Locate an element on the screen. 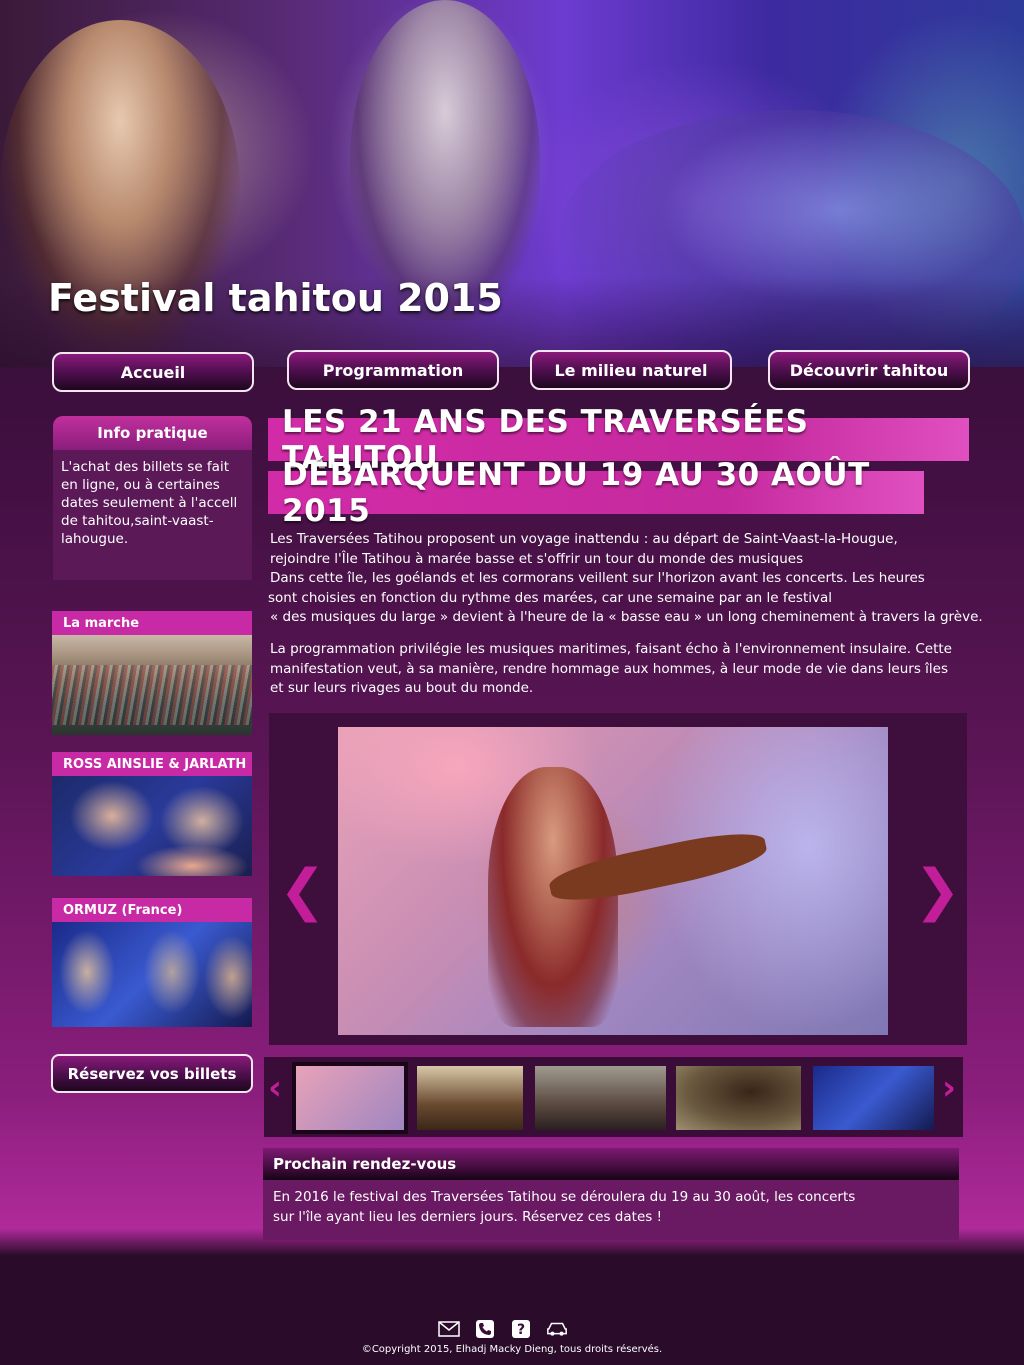 This screenshot has height=1365, width=1024. sidebar-card-caption: ROSS AINSLIE & JARLATH is located at coordinates (152, 764).